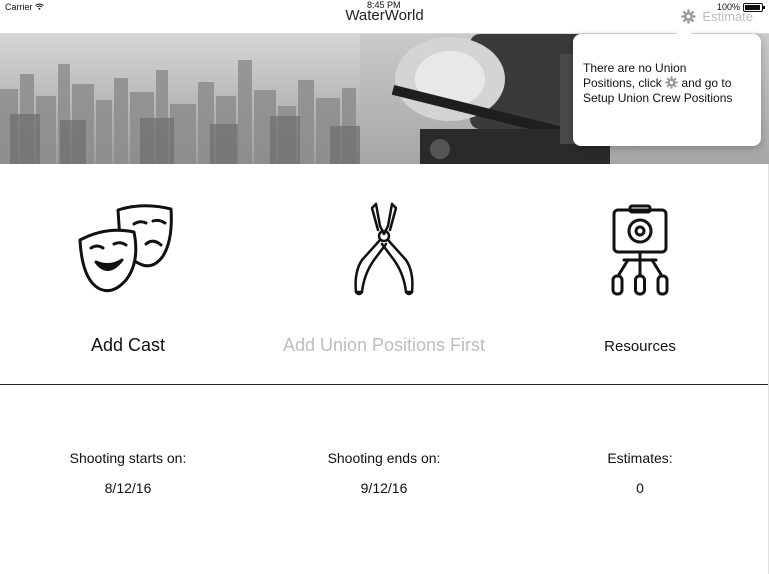 The image size is (769, 574). What do you see at coordinates (384, 458) in the screenshot?
I see `shooting-end-label: Shooting ends on:` at bounding box center [384, 458].